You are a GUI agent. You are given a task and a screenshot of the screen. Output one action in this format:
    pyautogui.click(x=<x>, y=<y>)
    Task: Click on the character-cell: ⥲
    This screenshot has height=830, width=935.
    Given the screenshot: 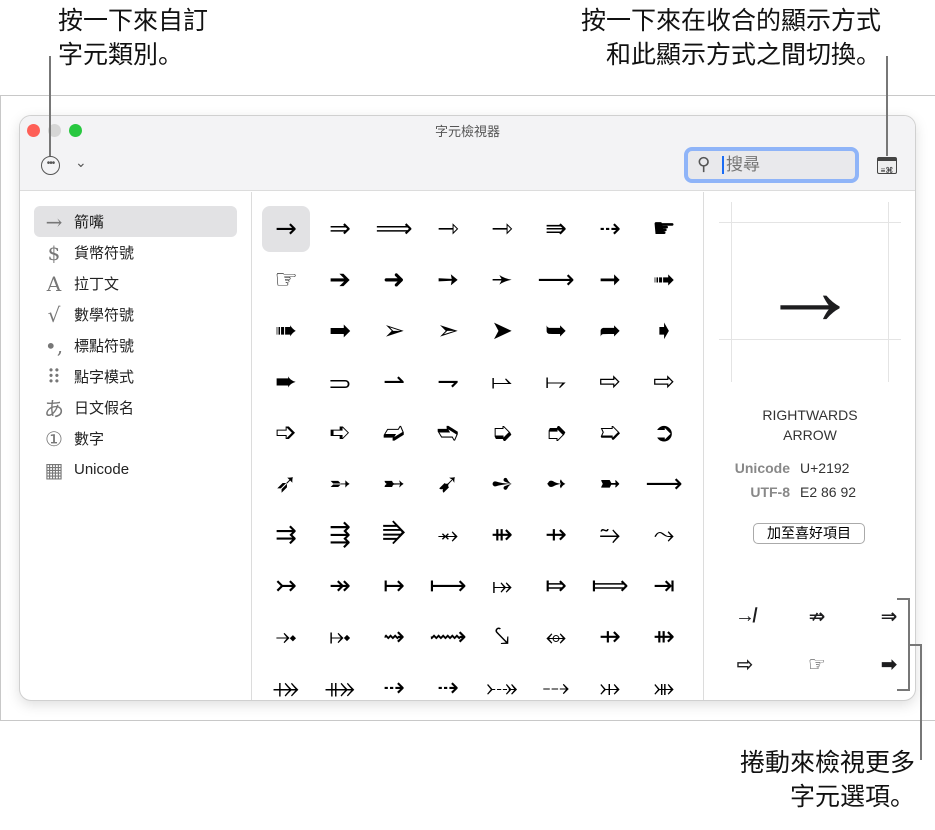 What is the action you would take?
    pyautogui.click(x=610, y=535)
    